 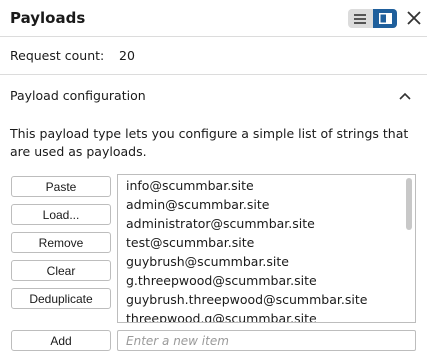 I want to click on close-button, so click(x=414, y=18).